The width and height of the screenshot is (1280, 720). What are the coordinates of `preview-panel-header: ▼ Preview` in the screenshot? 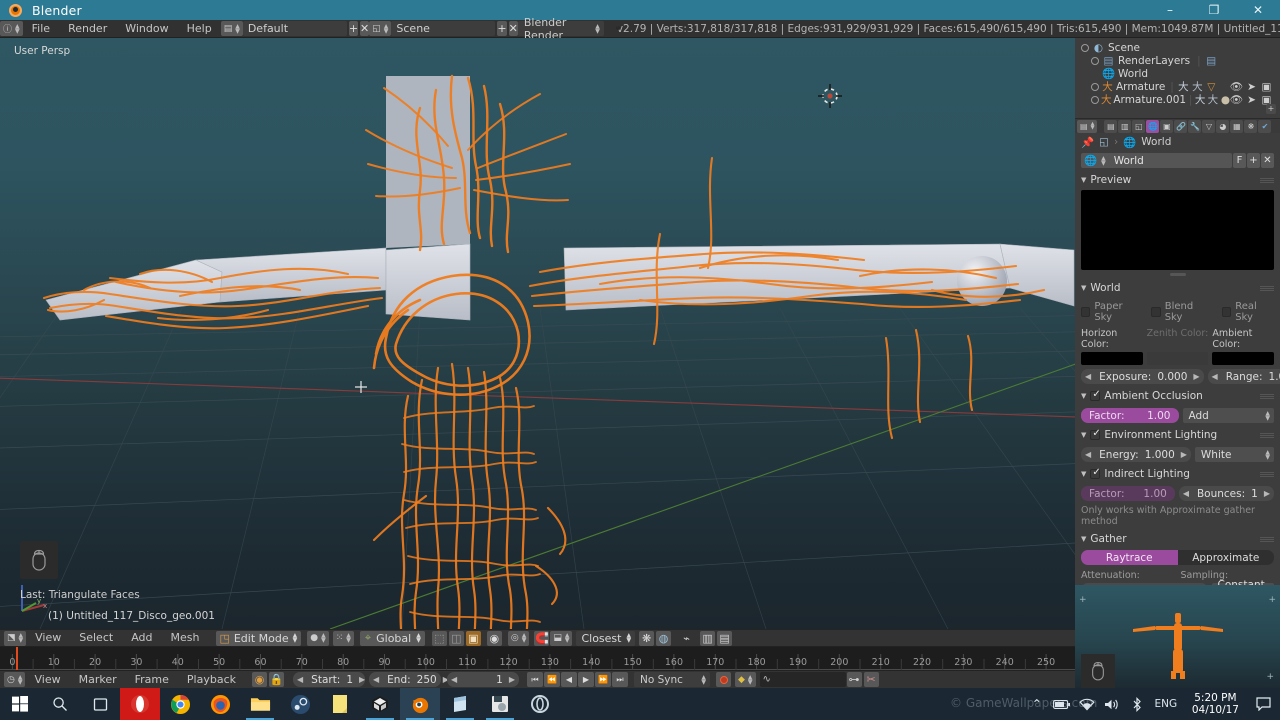 It's located at (1177, 180).